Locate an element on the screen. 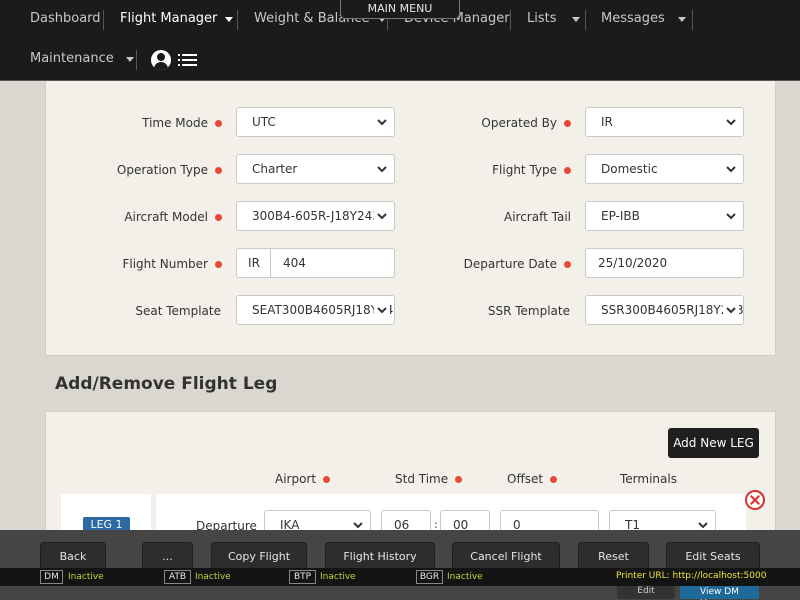 The image size is (800, 600). btp-status-value: Inactive is located at coordinates (338, 577).